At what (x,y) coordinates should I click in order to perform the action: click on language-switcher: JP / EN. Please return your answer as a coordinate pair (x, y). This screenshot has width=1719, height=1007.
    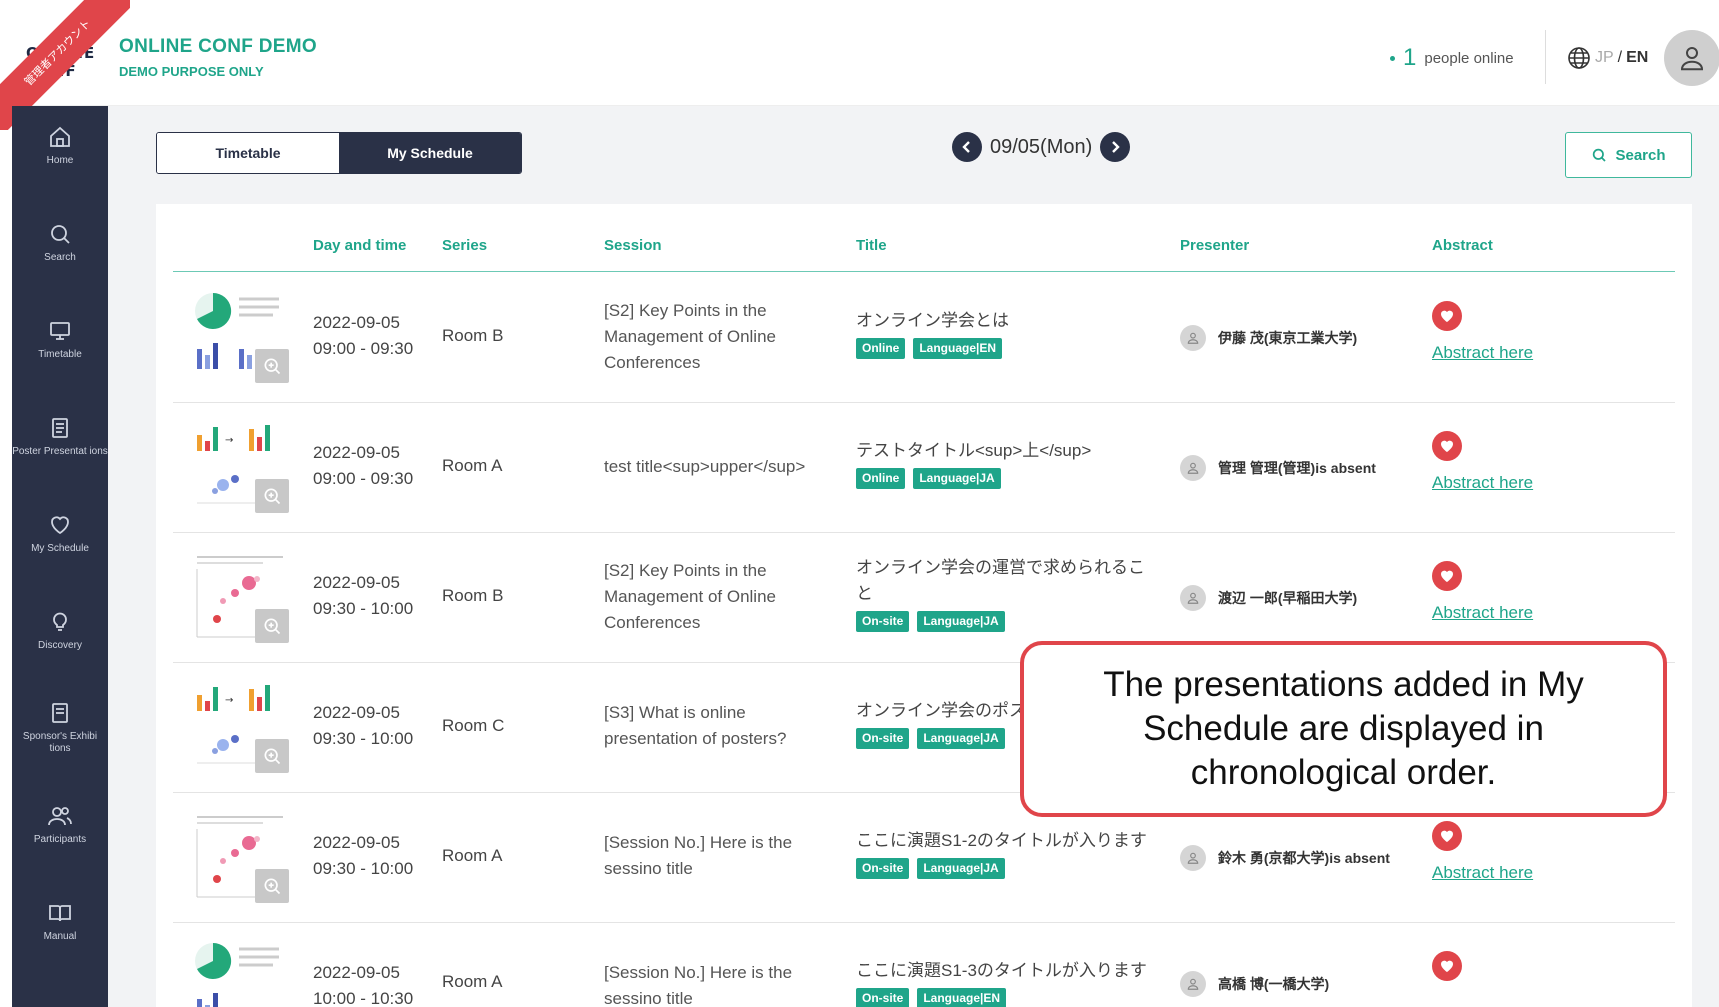
    Looking at the image, I should click on (1607, 58).